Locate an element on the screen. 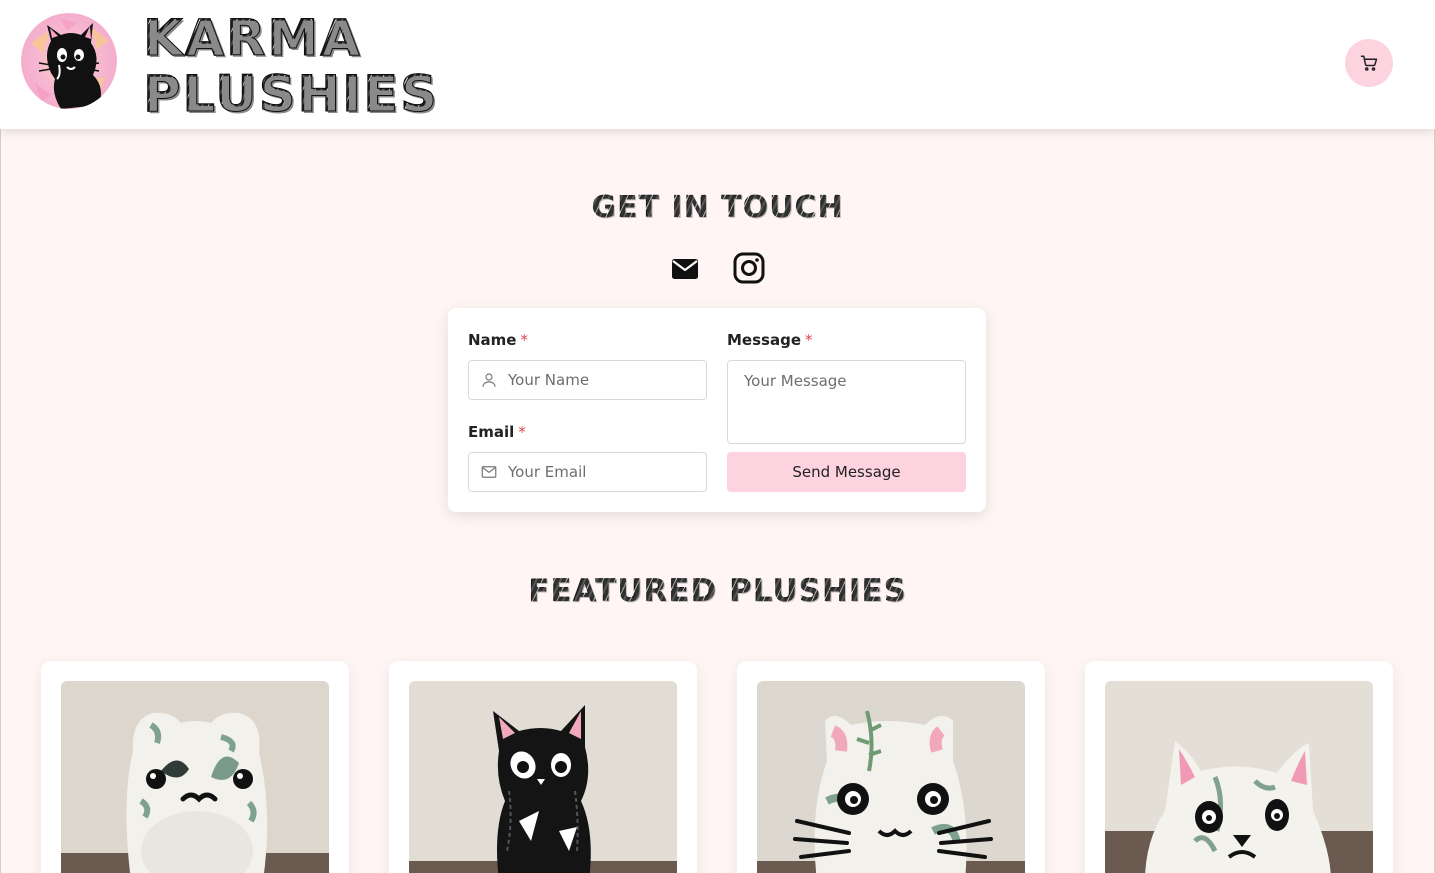 The width and height of the screenshot is (1435, 873). name-field: Your Name is located at coordinates (587, 380).